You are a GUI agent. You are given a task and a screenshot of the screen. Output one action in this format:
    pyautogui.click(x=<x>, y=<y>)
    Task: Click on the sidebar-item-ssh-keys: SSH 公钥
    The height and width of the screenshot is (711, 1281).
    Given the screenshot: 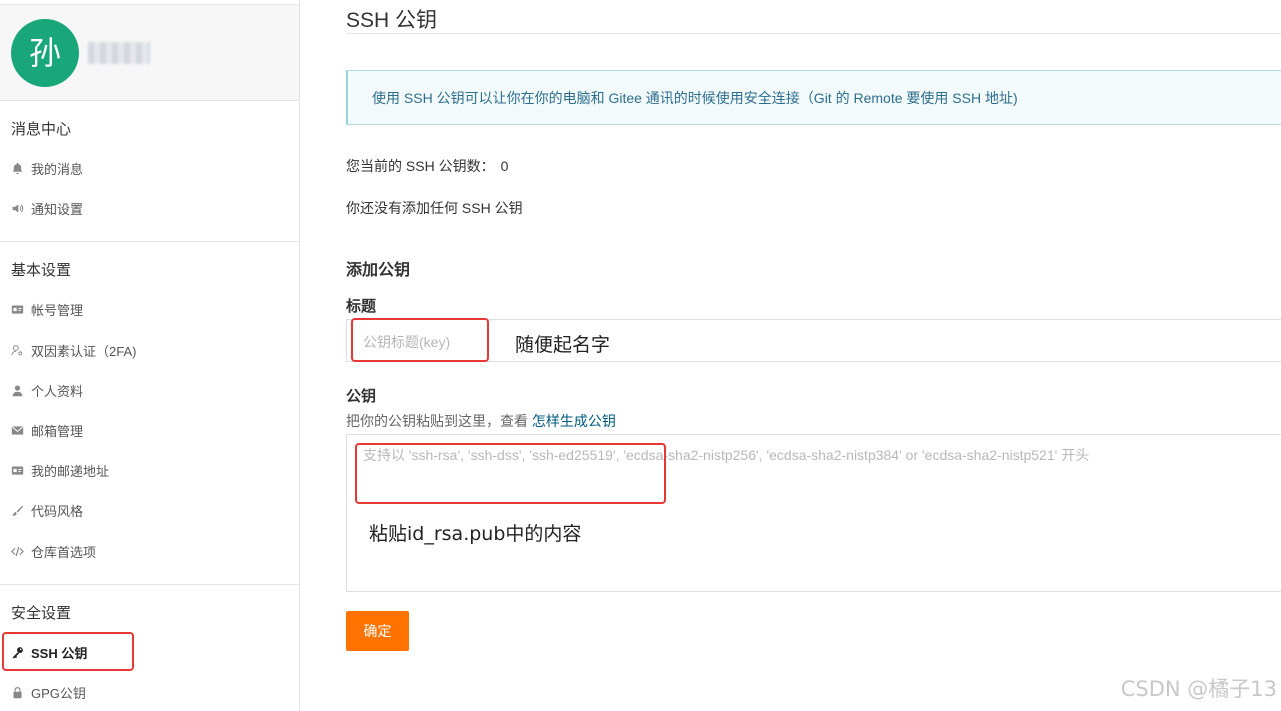 What is the action you would take?
    pyautogui.click(x=48, y=652)
    